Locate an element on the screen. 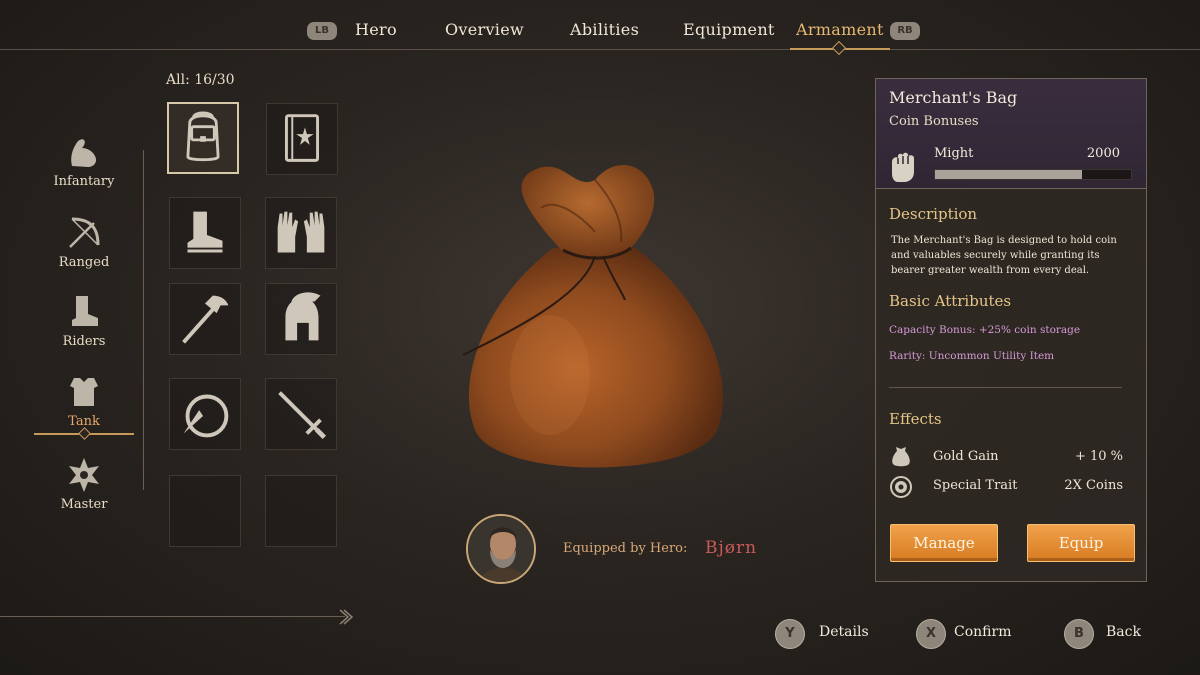 The image size is (1200, 675). sword-icon is located at coordinates (302, 415).